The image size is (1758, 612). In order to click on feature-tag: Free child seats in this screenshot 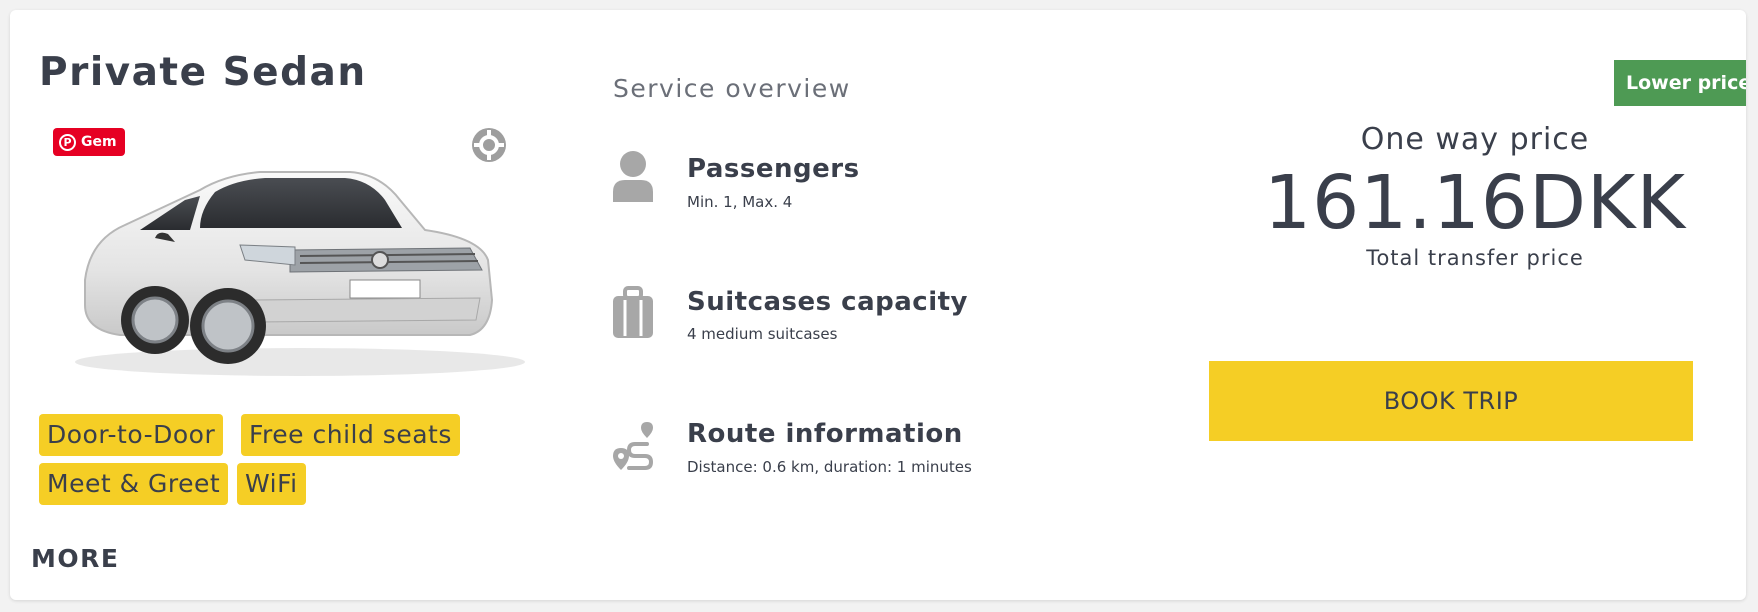, I will do `click(350, 435)`.